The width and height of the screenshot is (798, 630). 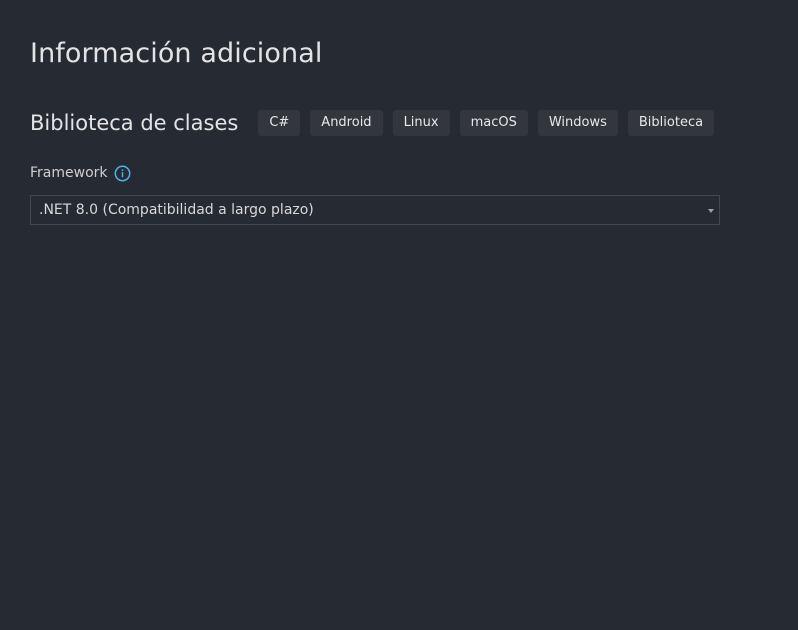 I want to click on chevron-down-icon, so click(x=711, y=210).